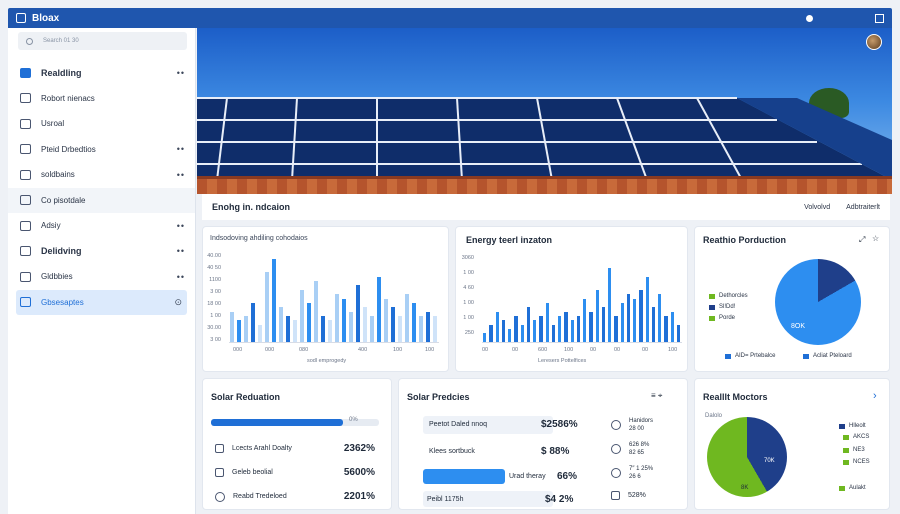  Describe the element at coordinates (327, 361) in the screenshot. I see `chart-caption: sodl emprogedy` at that location.